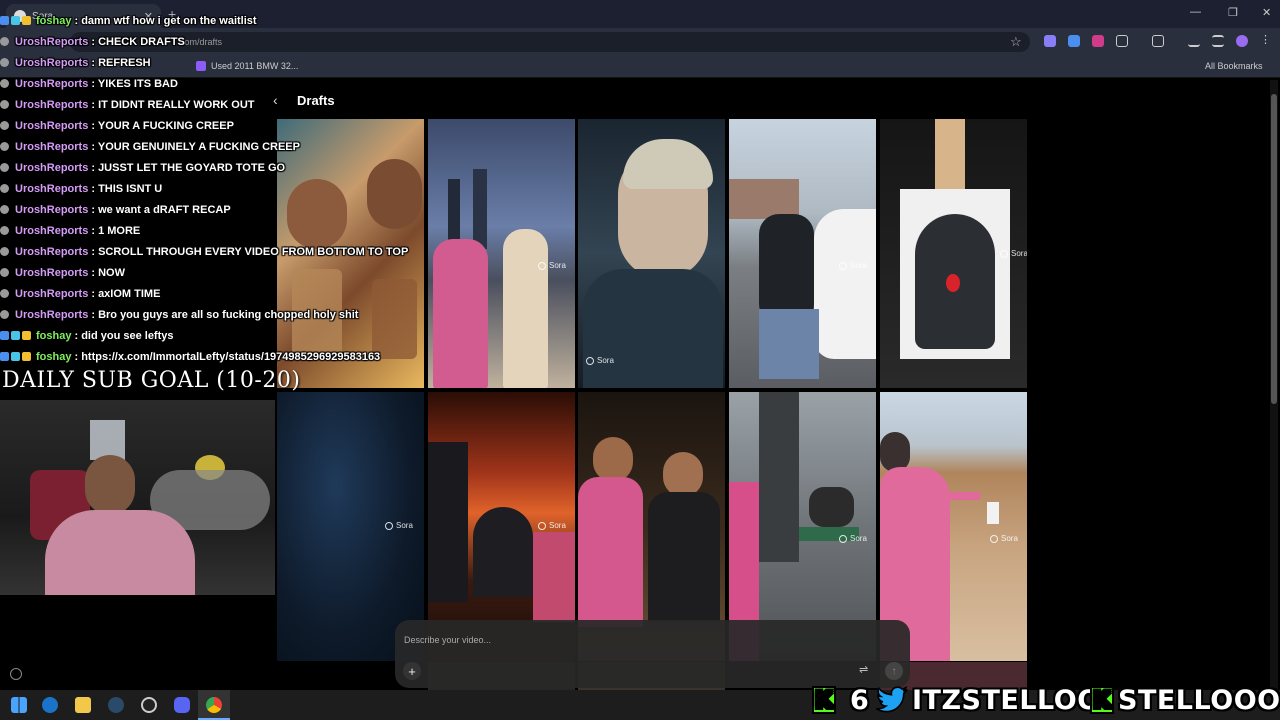 This screenshot has height=720, width=1280. I want to click on page-scrollbar, so click(1274, 385).